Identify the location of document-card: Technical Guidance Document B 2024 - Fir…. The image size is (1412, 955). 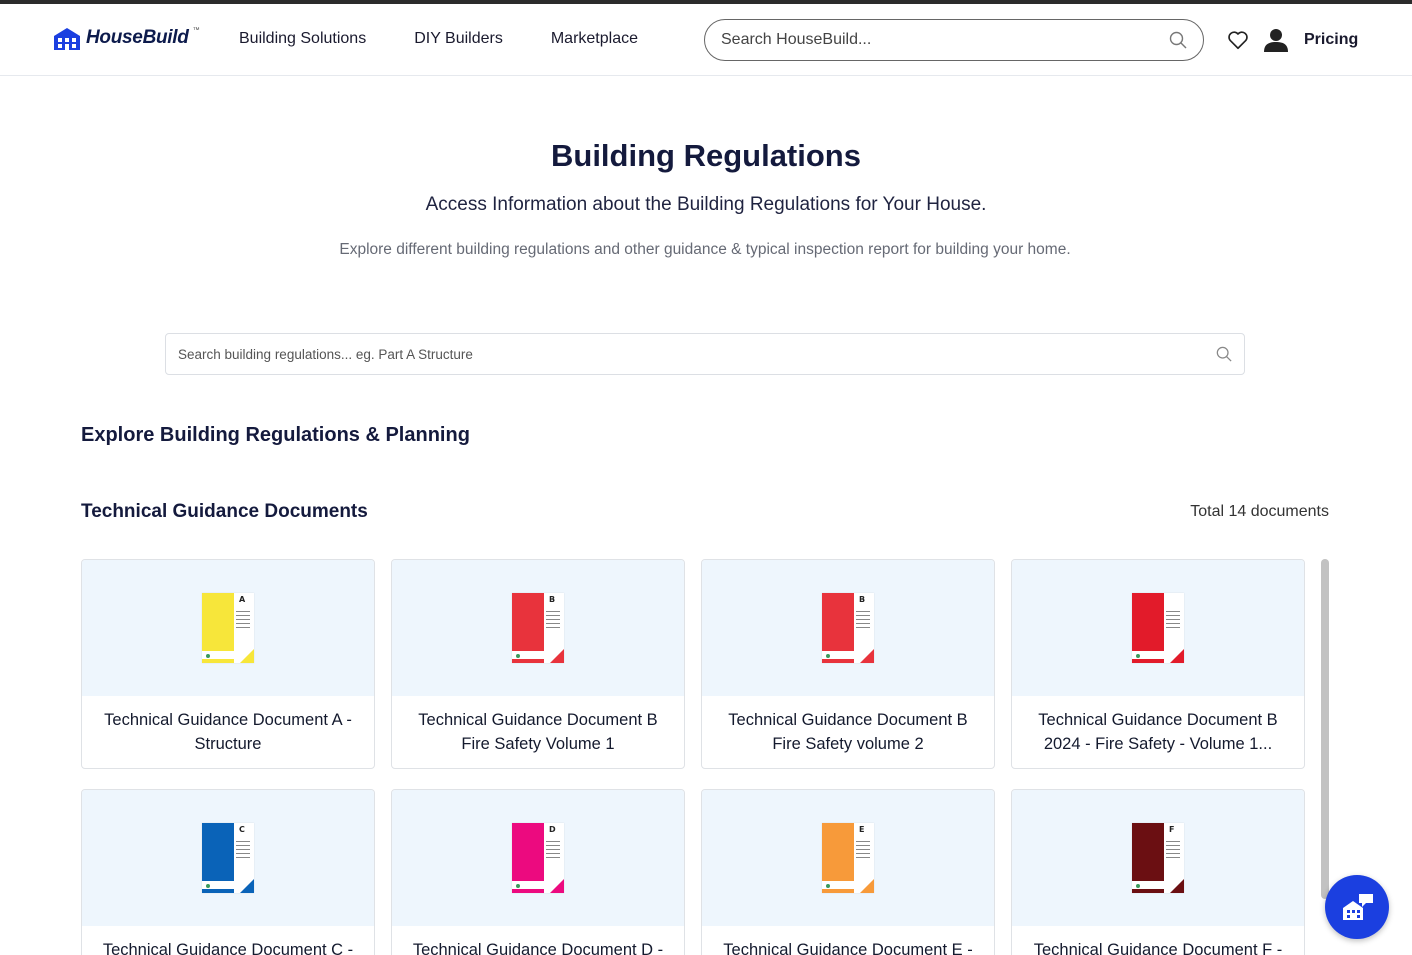
(1158, 664).